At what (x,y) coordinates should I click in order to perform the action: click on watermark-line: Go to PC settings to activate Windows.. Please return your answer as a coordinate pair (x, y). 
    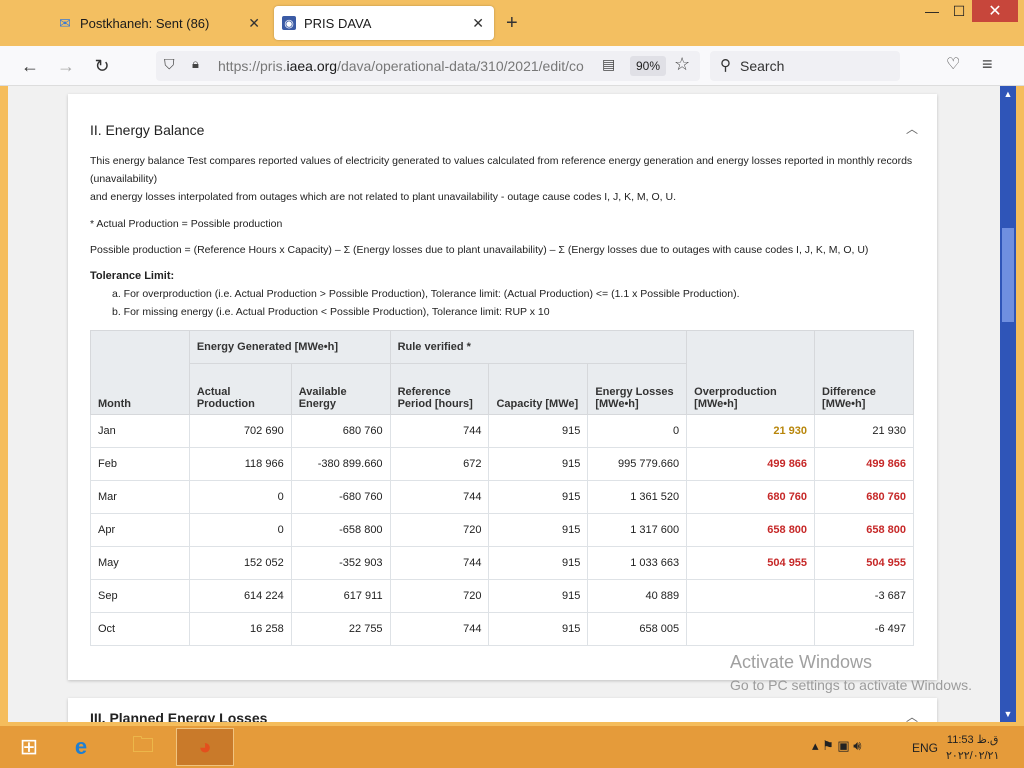
    Looking at the image, I should click on (851, 685).